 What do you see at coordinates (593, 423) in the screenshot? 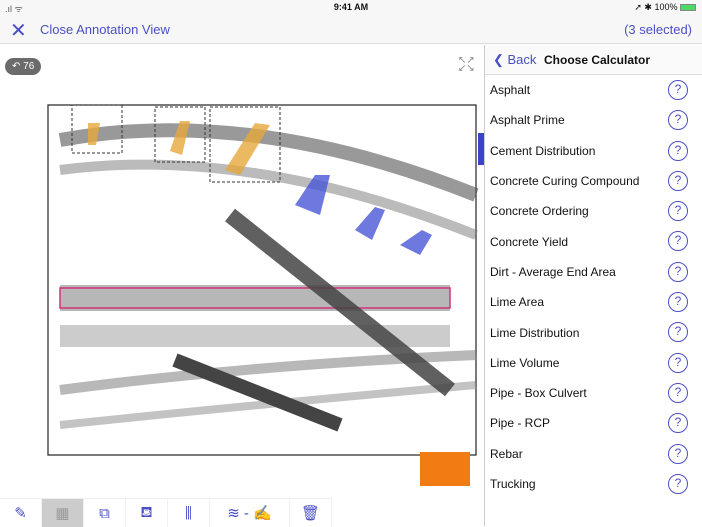
I see `calculator-item: Pipe - RCP?` at bounding box center [593, 423].